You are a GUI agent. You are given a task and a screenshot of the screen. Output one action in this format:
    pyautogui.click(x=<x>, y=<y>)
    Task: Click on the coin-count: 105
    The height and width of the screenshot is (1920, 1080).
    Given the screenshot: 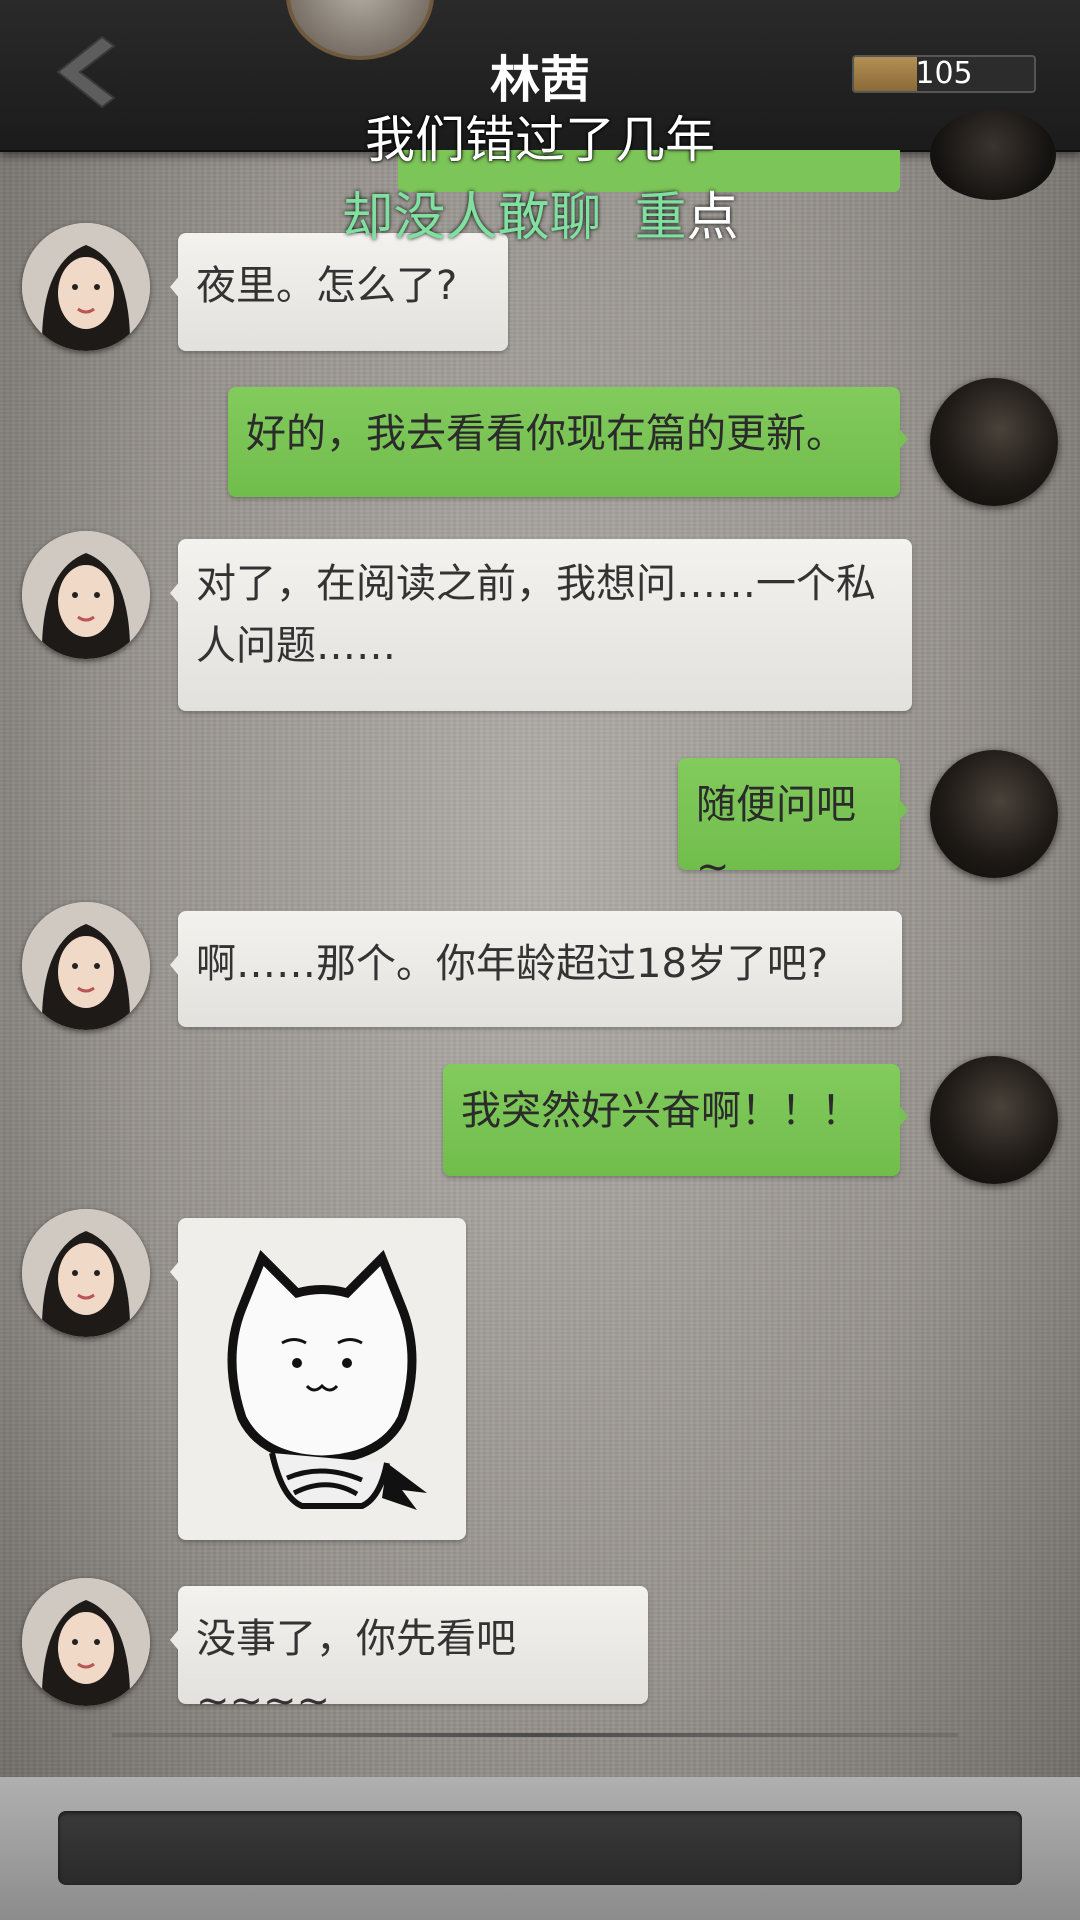 What is the action you would take?
    pyautogui.click(x=944, y=73)
    